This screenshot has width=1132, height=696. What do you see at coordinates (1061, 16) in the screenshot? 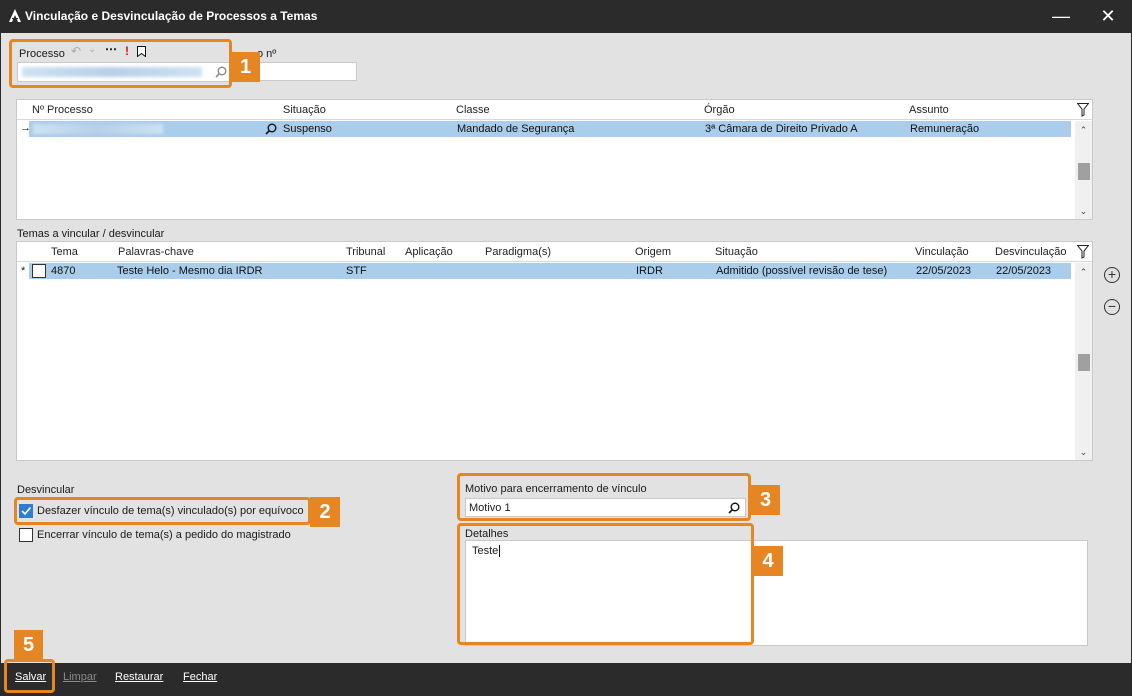
I see `minimize-button: —` at bounding box center [1061, 16].